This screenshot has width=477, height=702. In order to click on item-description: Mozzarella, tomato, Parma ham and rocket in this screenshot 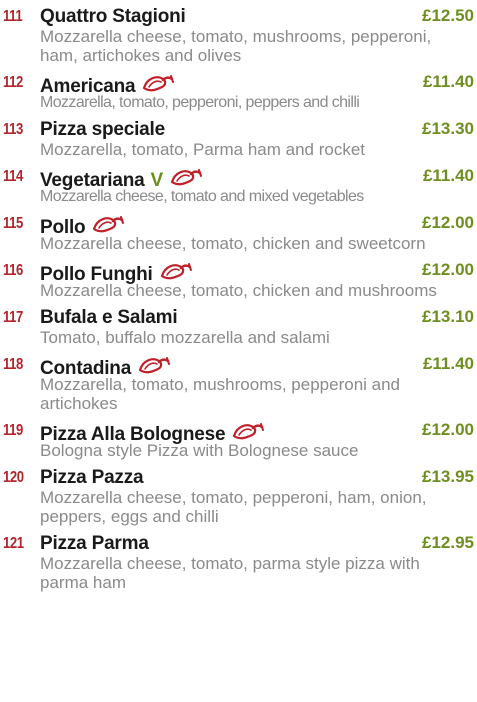, I will do `click(203, 149)`.